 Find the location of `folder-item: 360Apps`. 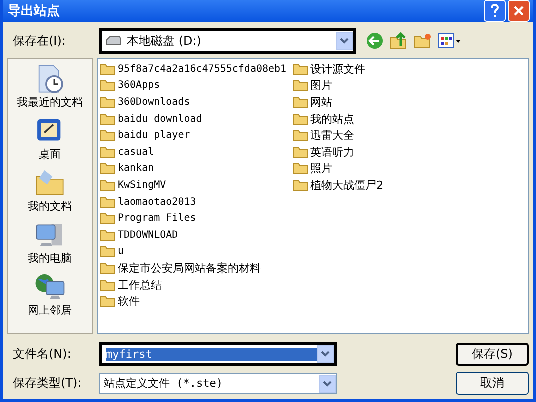

folder-item: 360Apps is located at coordinates (193, 86).